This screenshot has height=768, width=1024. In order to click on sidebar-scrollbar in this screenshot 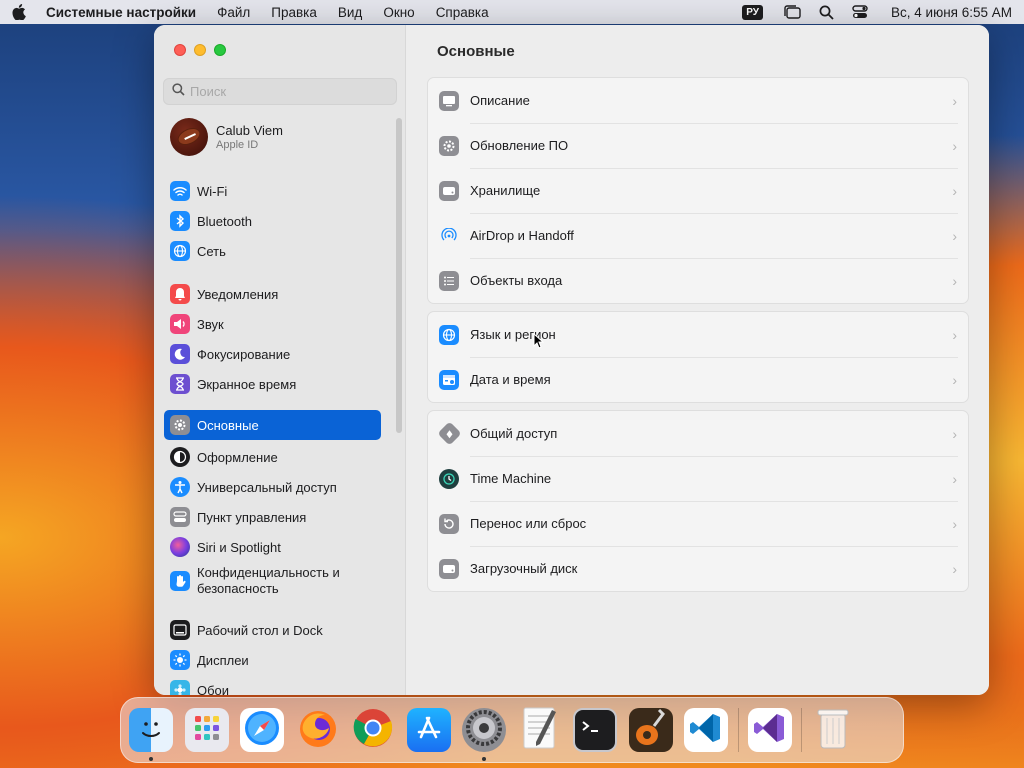, I will do `click(399, 275)`.